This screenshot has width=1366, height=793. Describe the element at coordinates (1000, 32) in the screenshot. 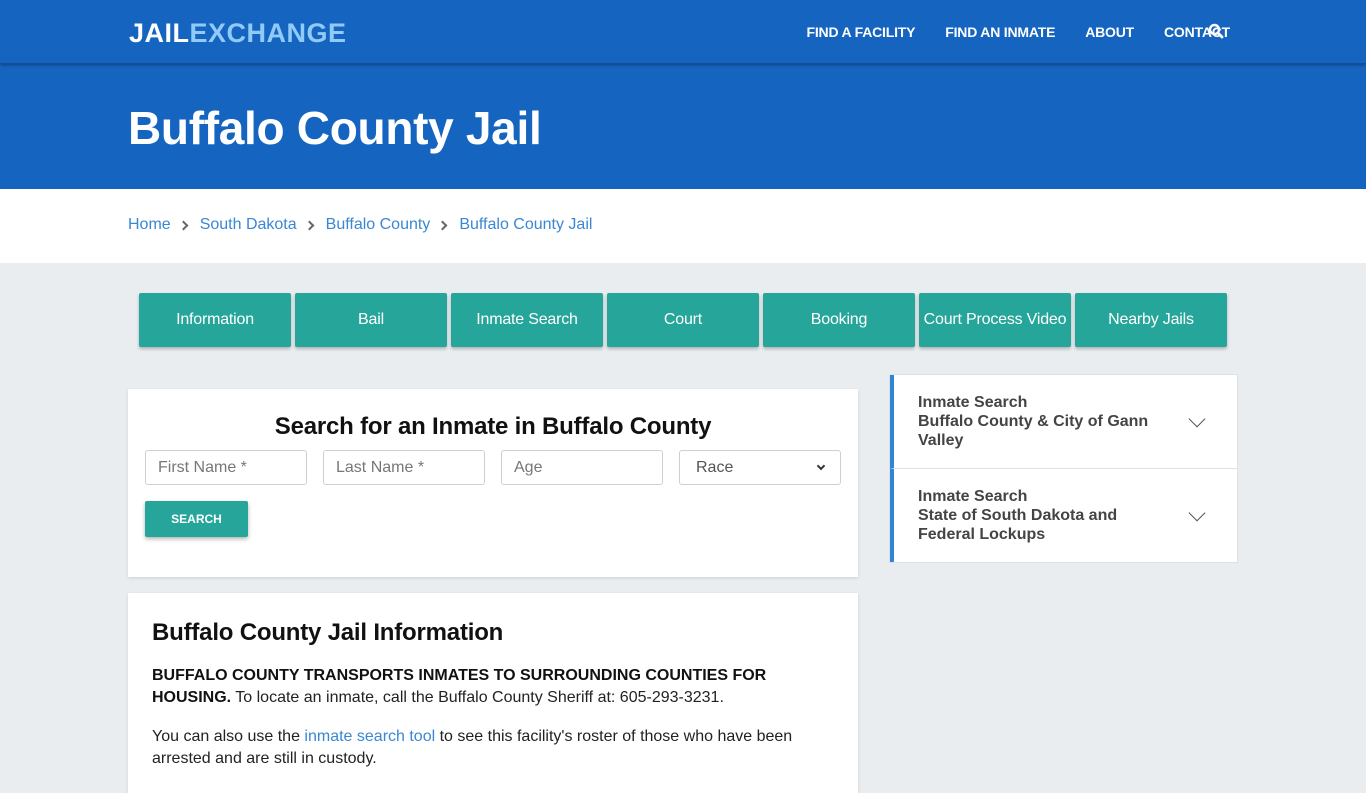

I see `nav-find-inmate: FIND AN INMATE` at that location.